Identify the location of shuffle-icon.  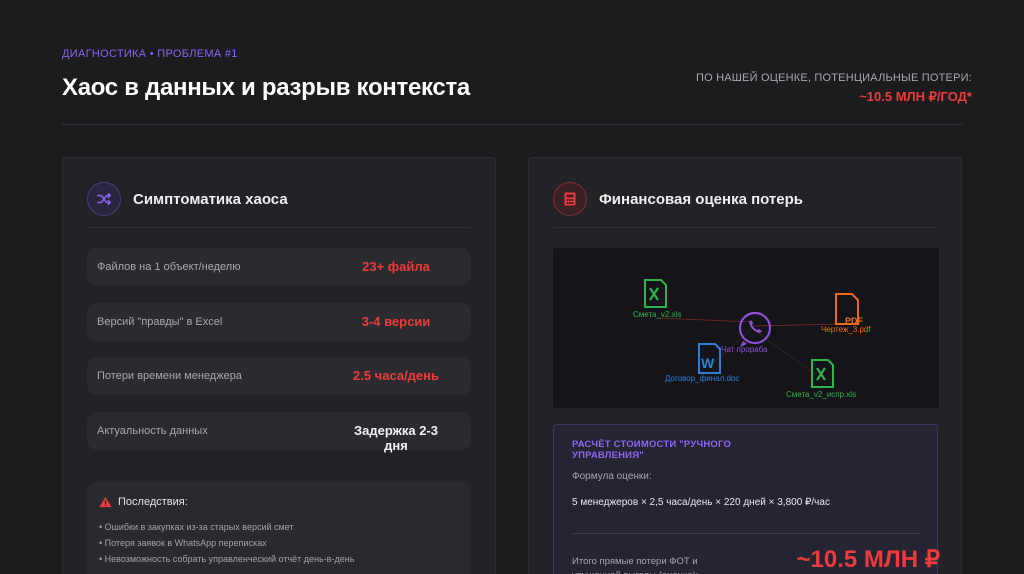
(104, 199).